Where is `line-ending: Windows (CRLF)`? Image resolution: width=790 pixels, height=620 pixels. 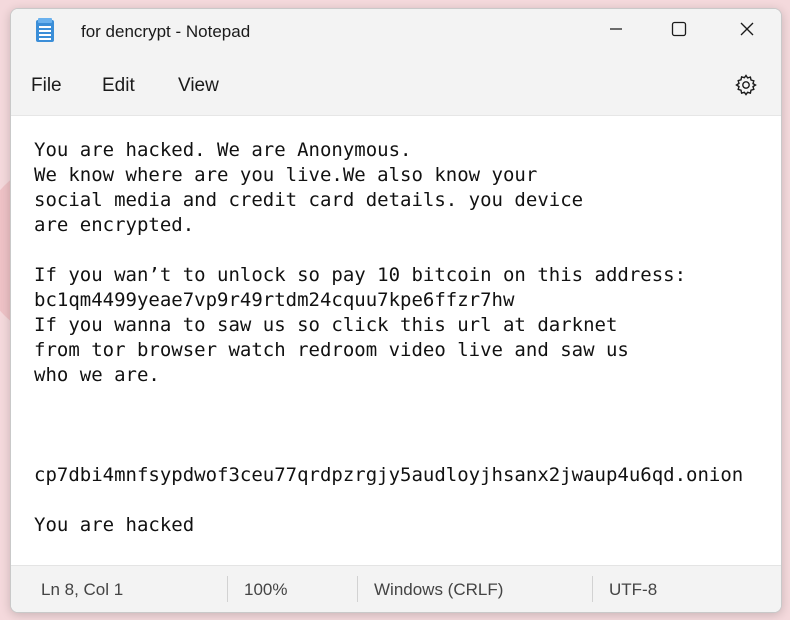 line-ending: Windows (CRLF) is located at coordinates (438, 590).